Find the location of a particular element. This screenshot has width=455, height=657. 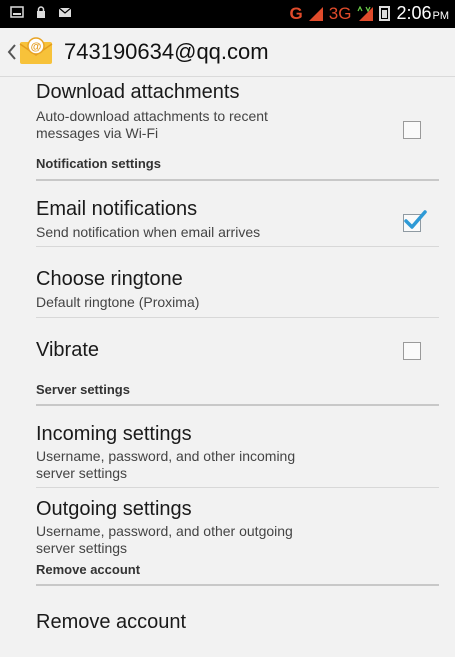

outgoing-settings-summary-1: Username, password, and other outgoing is located at coordinates (164, 531).